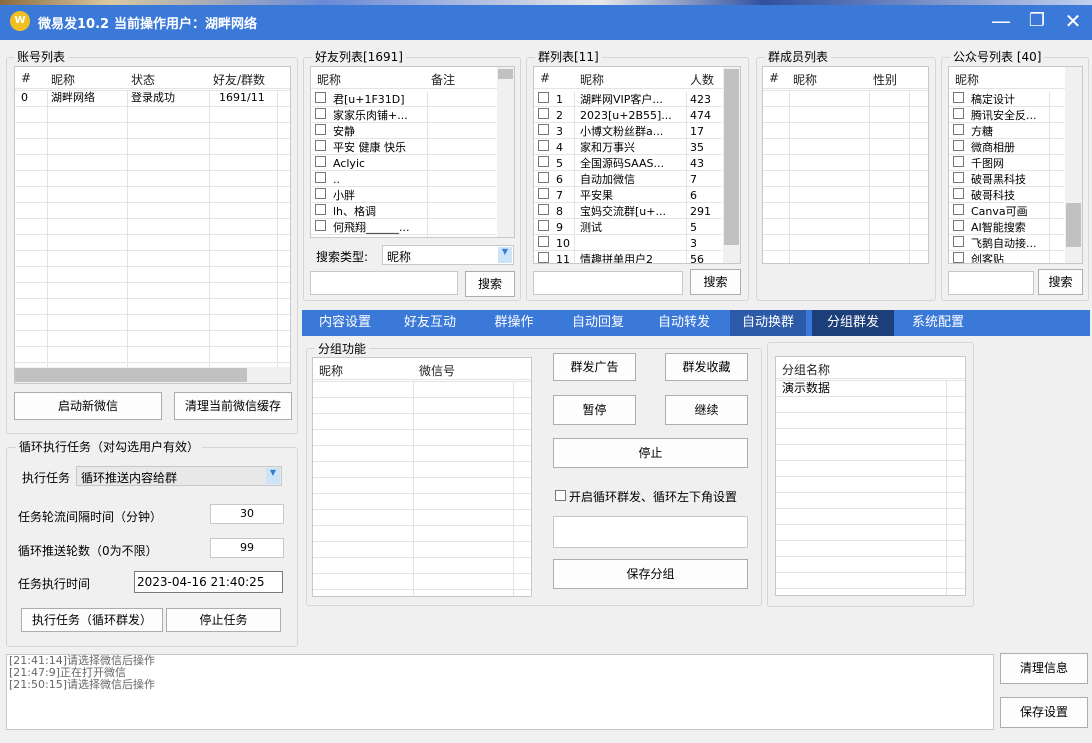  I want to click on friend-search-input, so click(384, 283).